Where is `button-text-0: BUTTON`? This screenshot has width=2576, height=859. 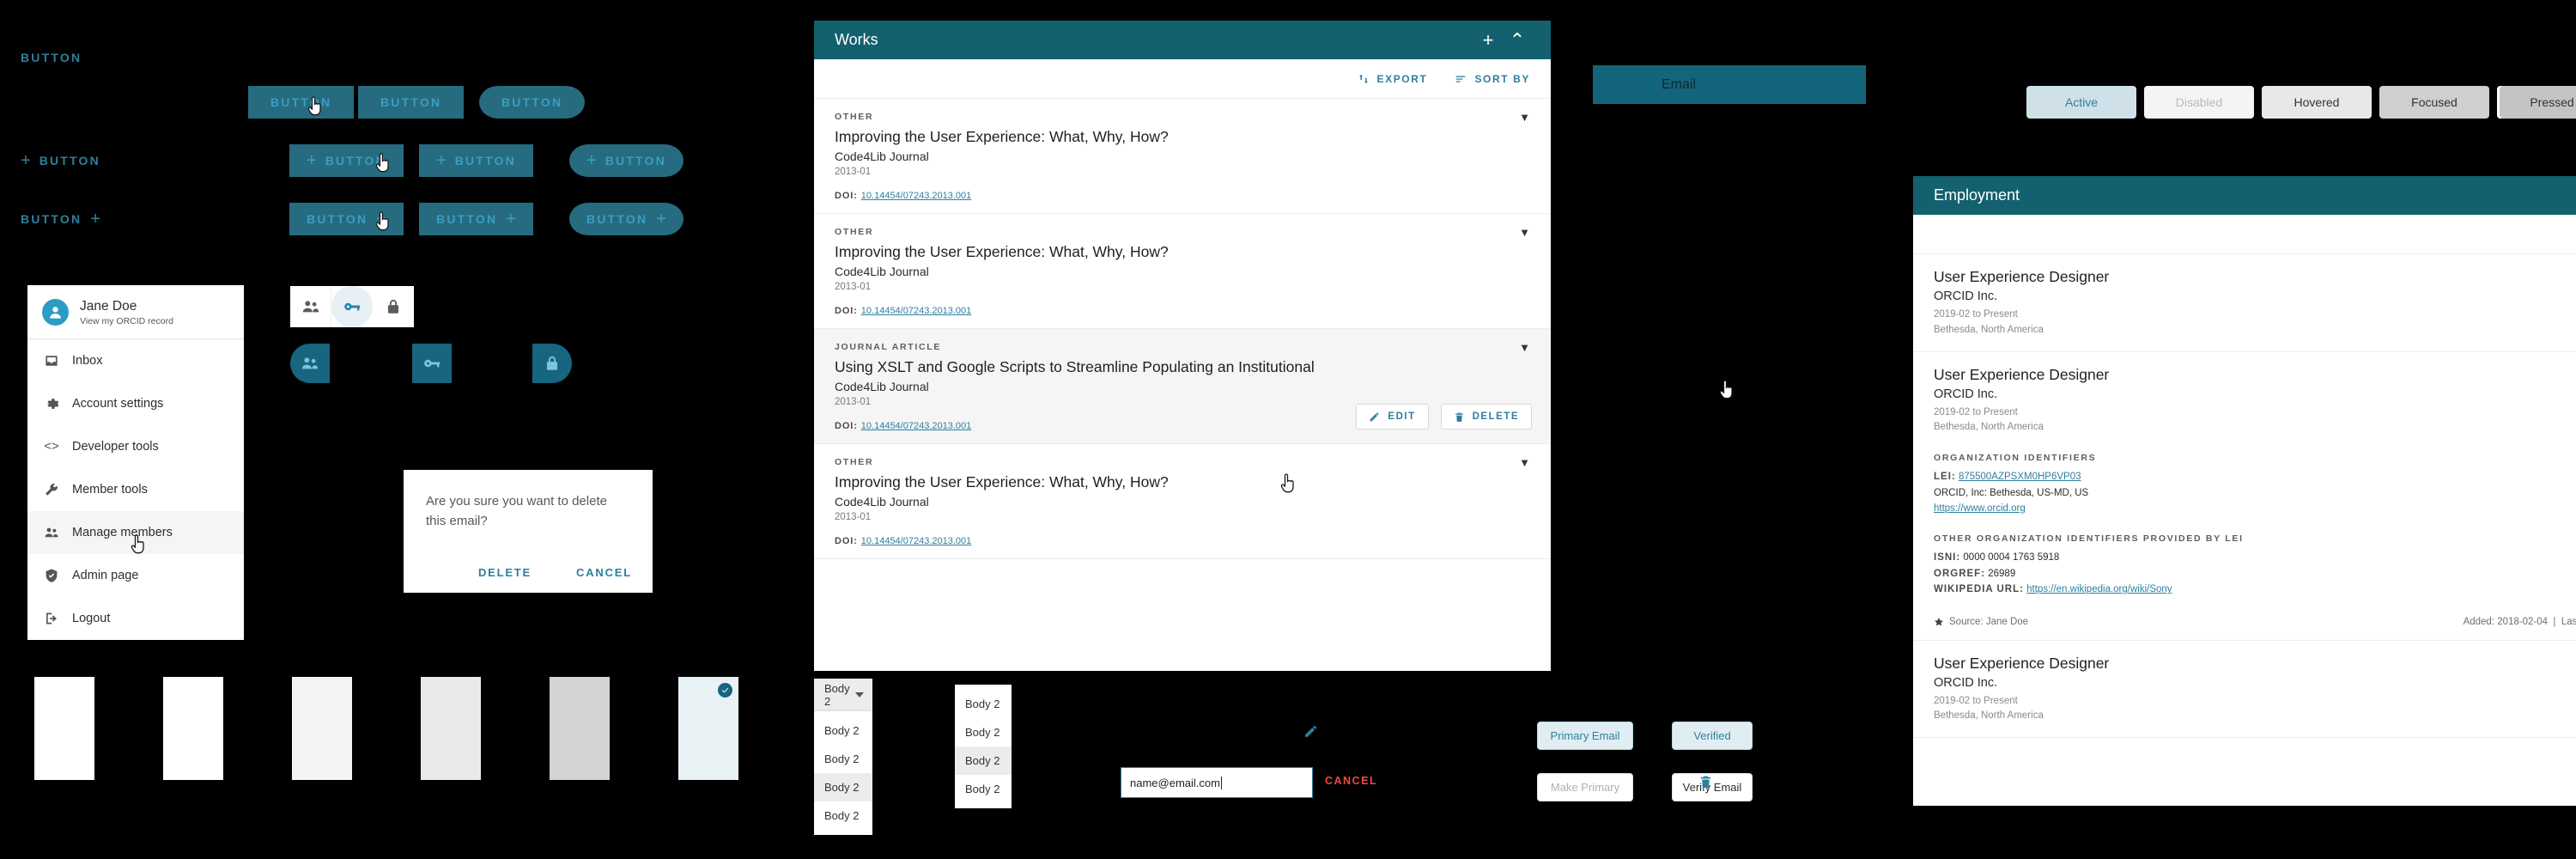 button-text-0: BUTTON is located at coordinates (52, 57).